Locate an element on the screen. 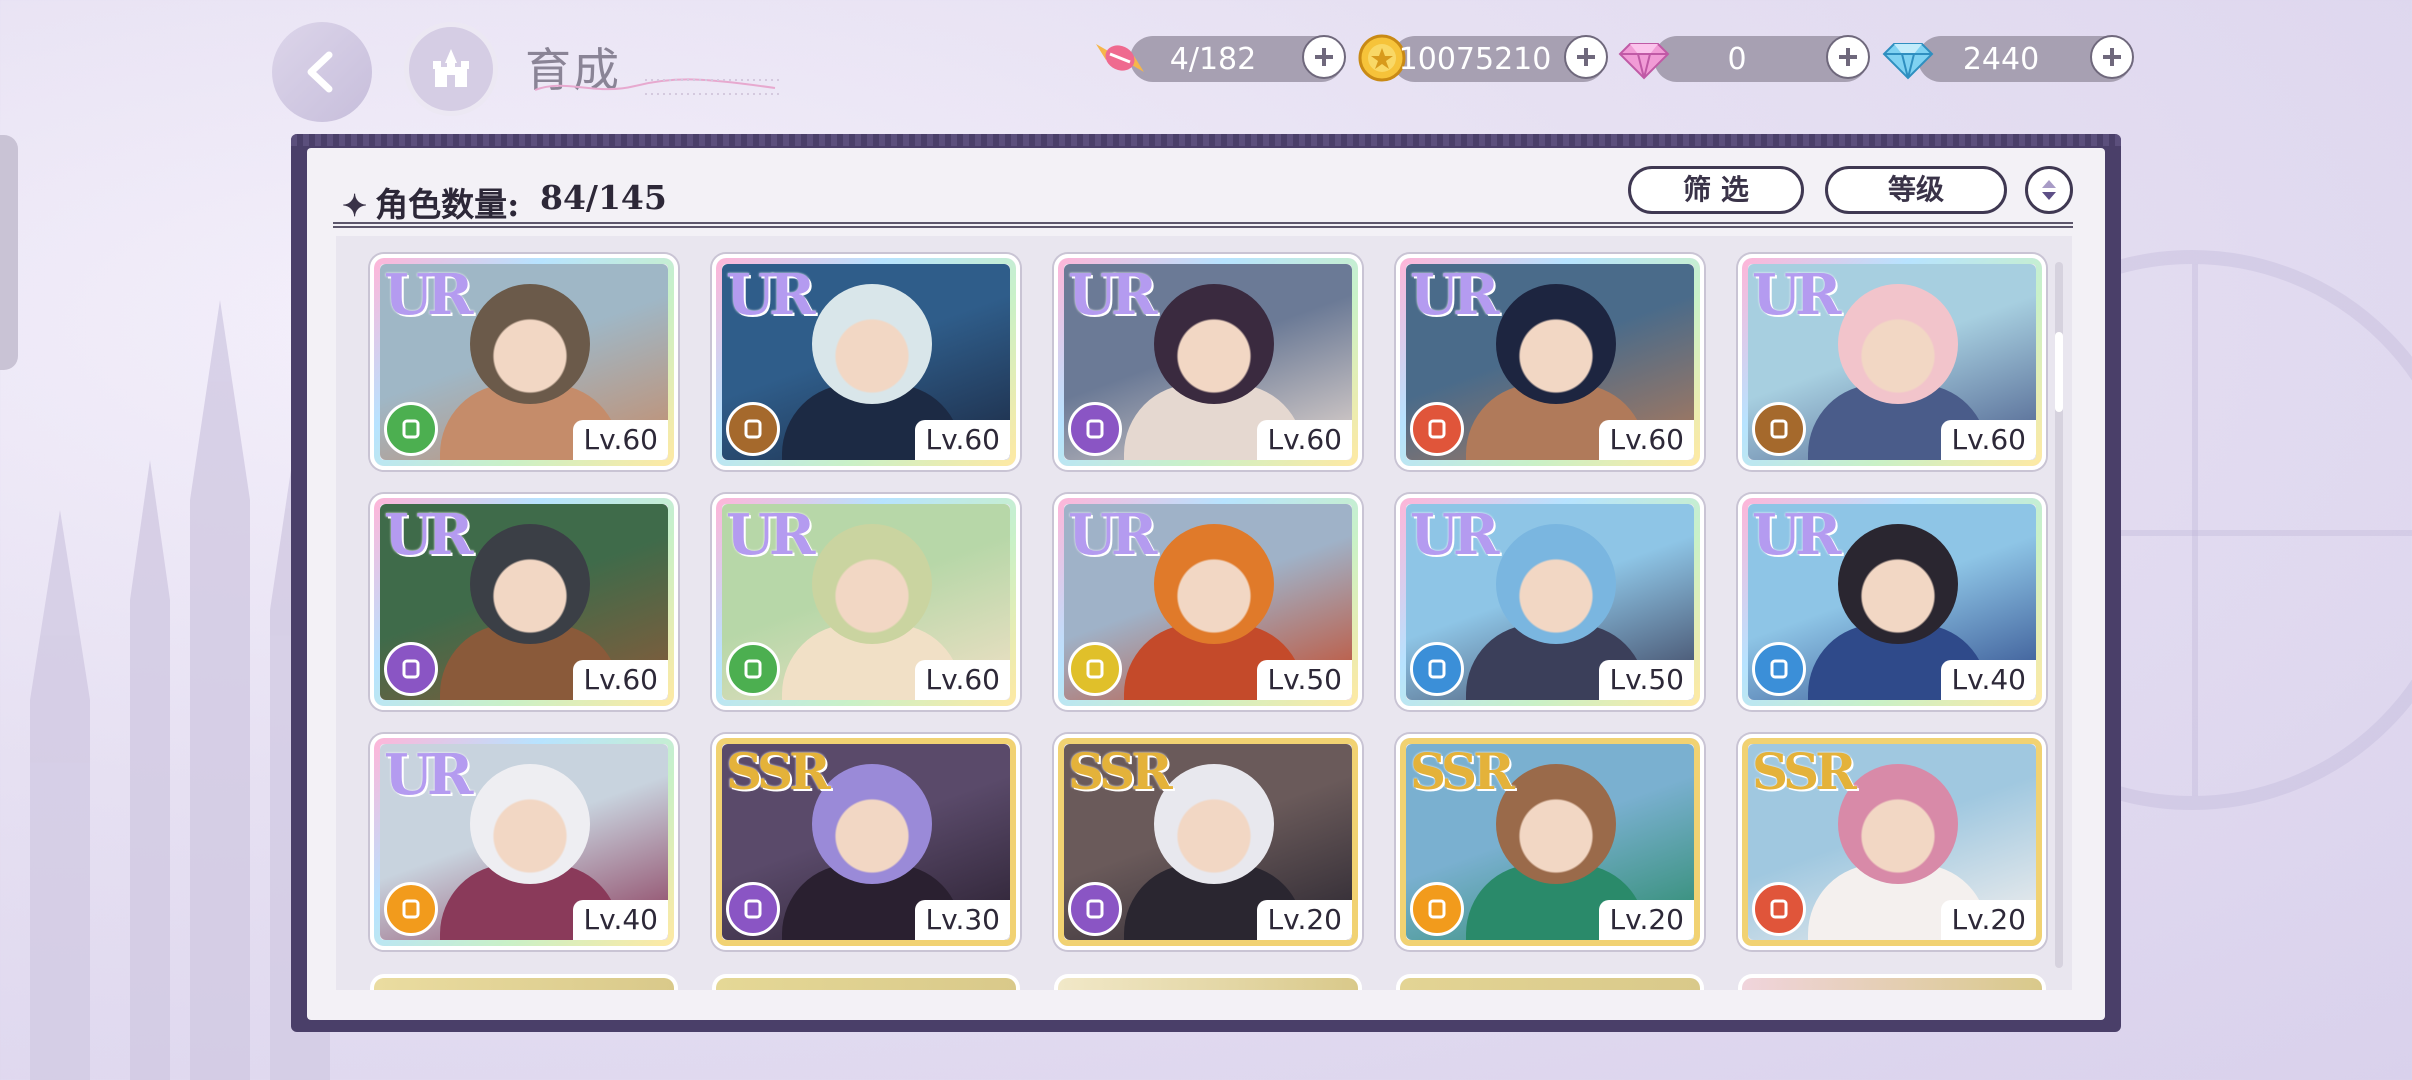 The image size is (2412, 1080). add-blue-gem-button is located at coordinates (2112, 57).